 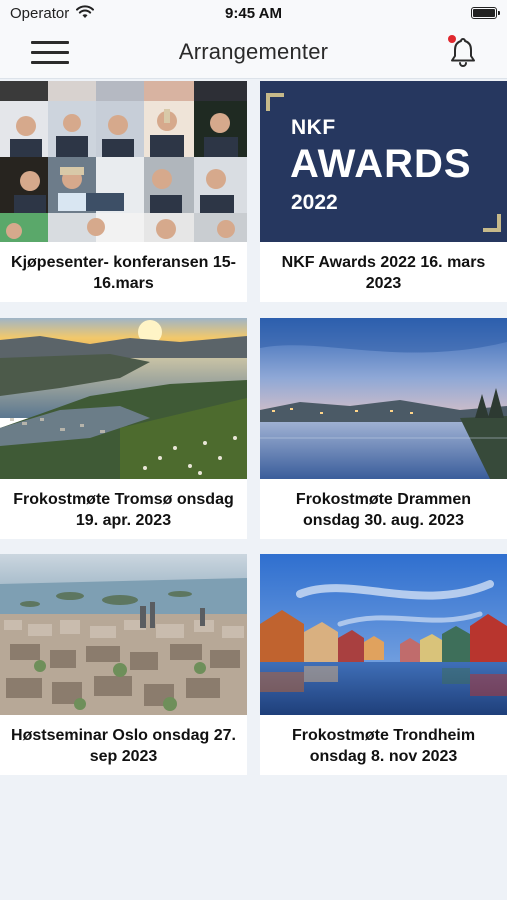 I want to click on event-card: Frokostmøte Drammen onsdag 30. aug. 2023, so click(x=383, y=428).